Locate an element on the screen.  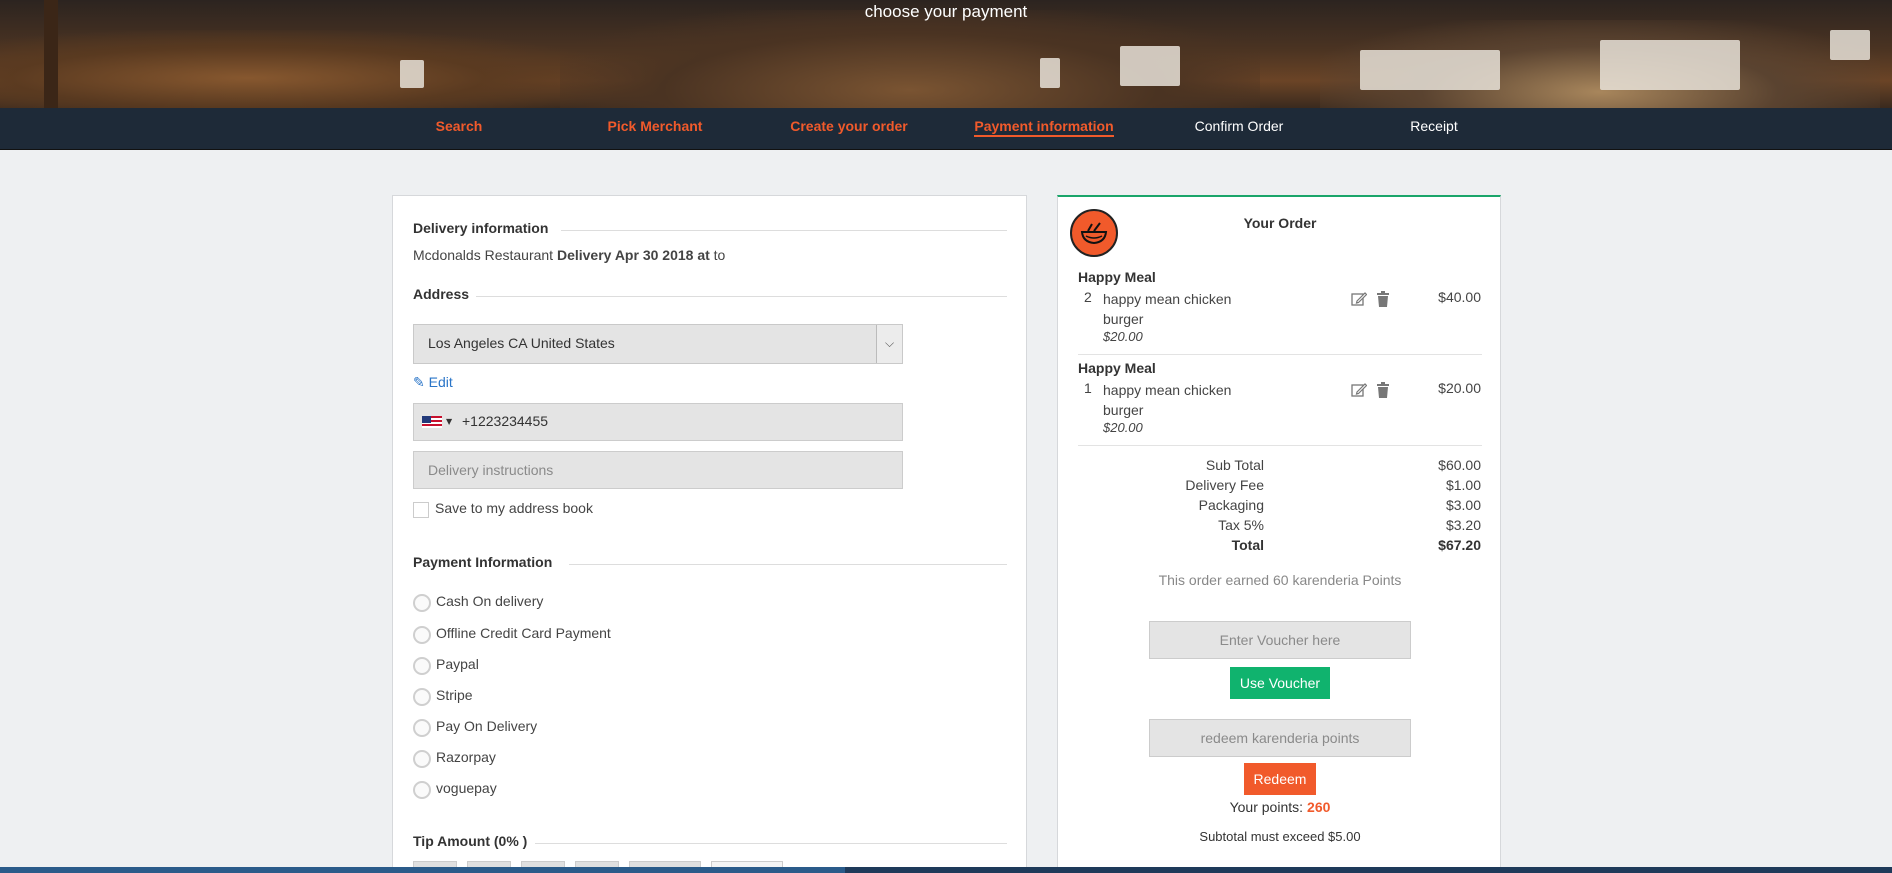
radio-paypal is located at coordinates (422, 666).